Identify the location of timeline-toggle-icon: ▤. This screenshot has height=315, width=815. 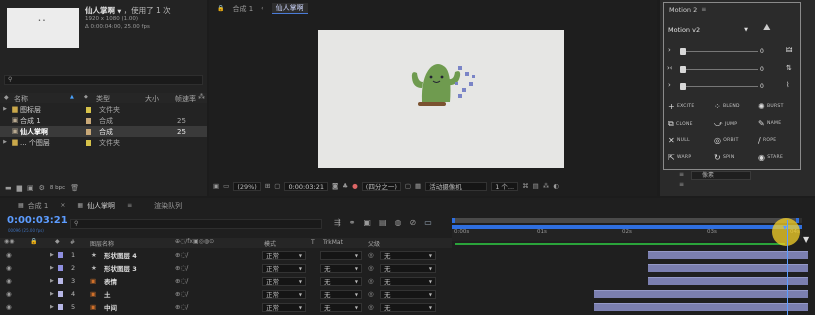
(536, 186).